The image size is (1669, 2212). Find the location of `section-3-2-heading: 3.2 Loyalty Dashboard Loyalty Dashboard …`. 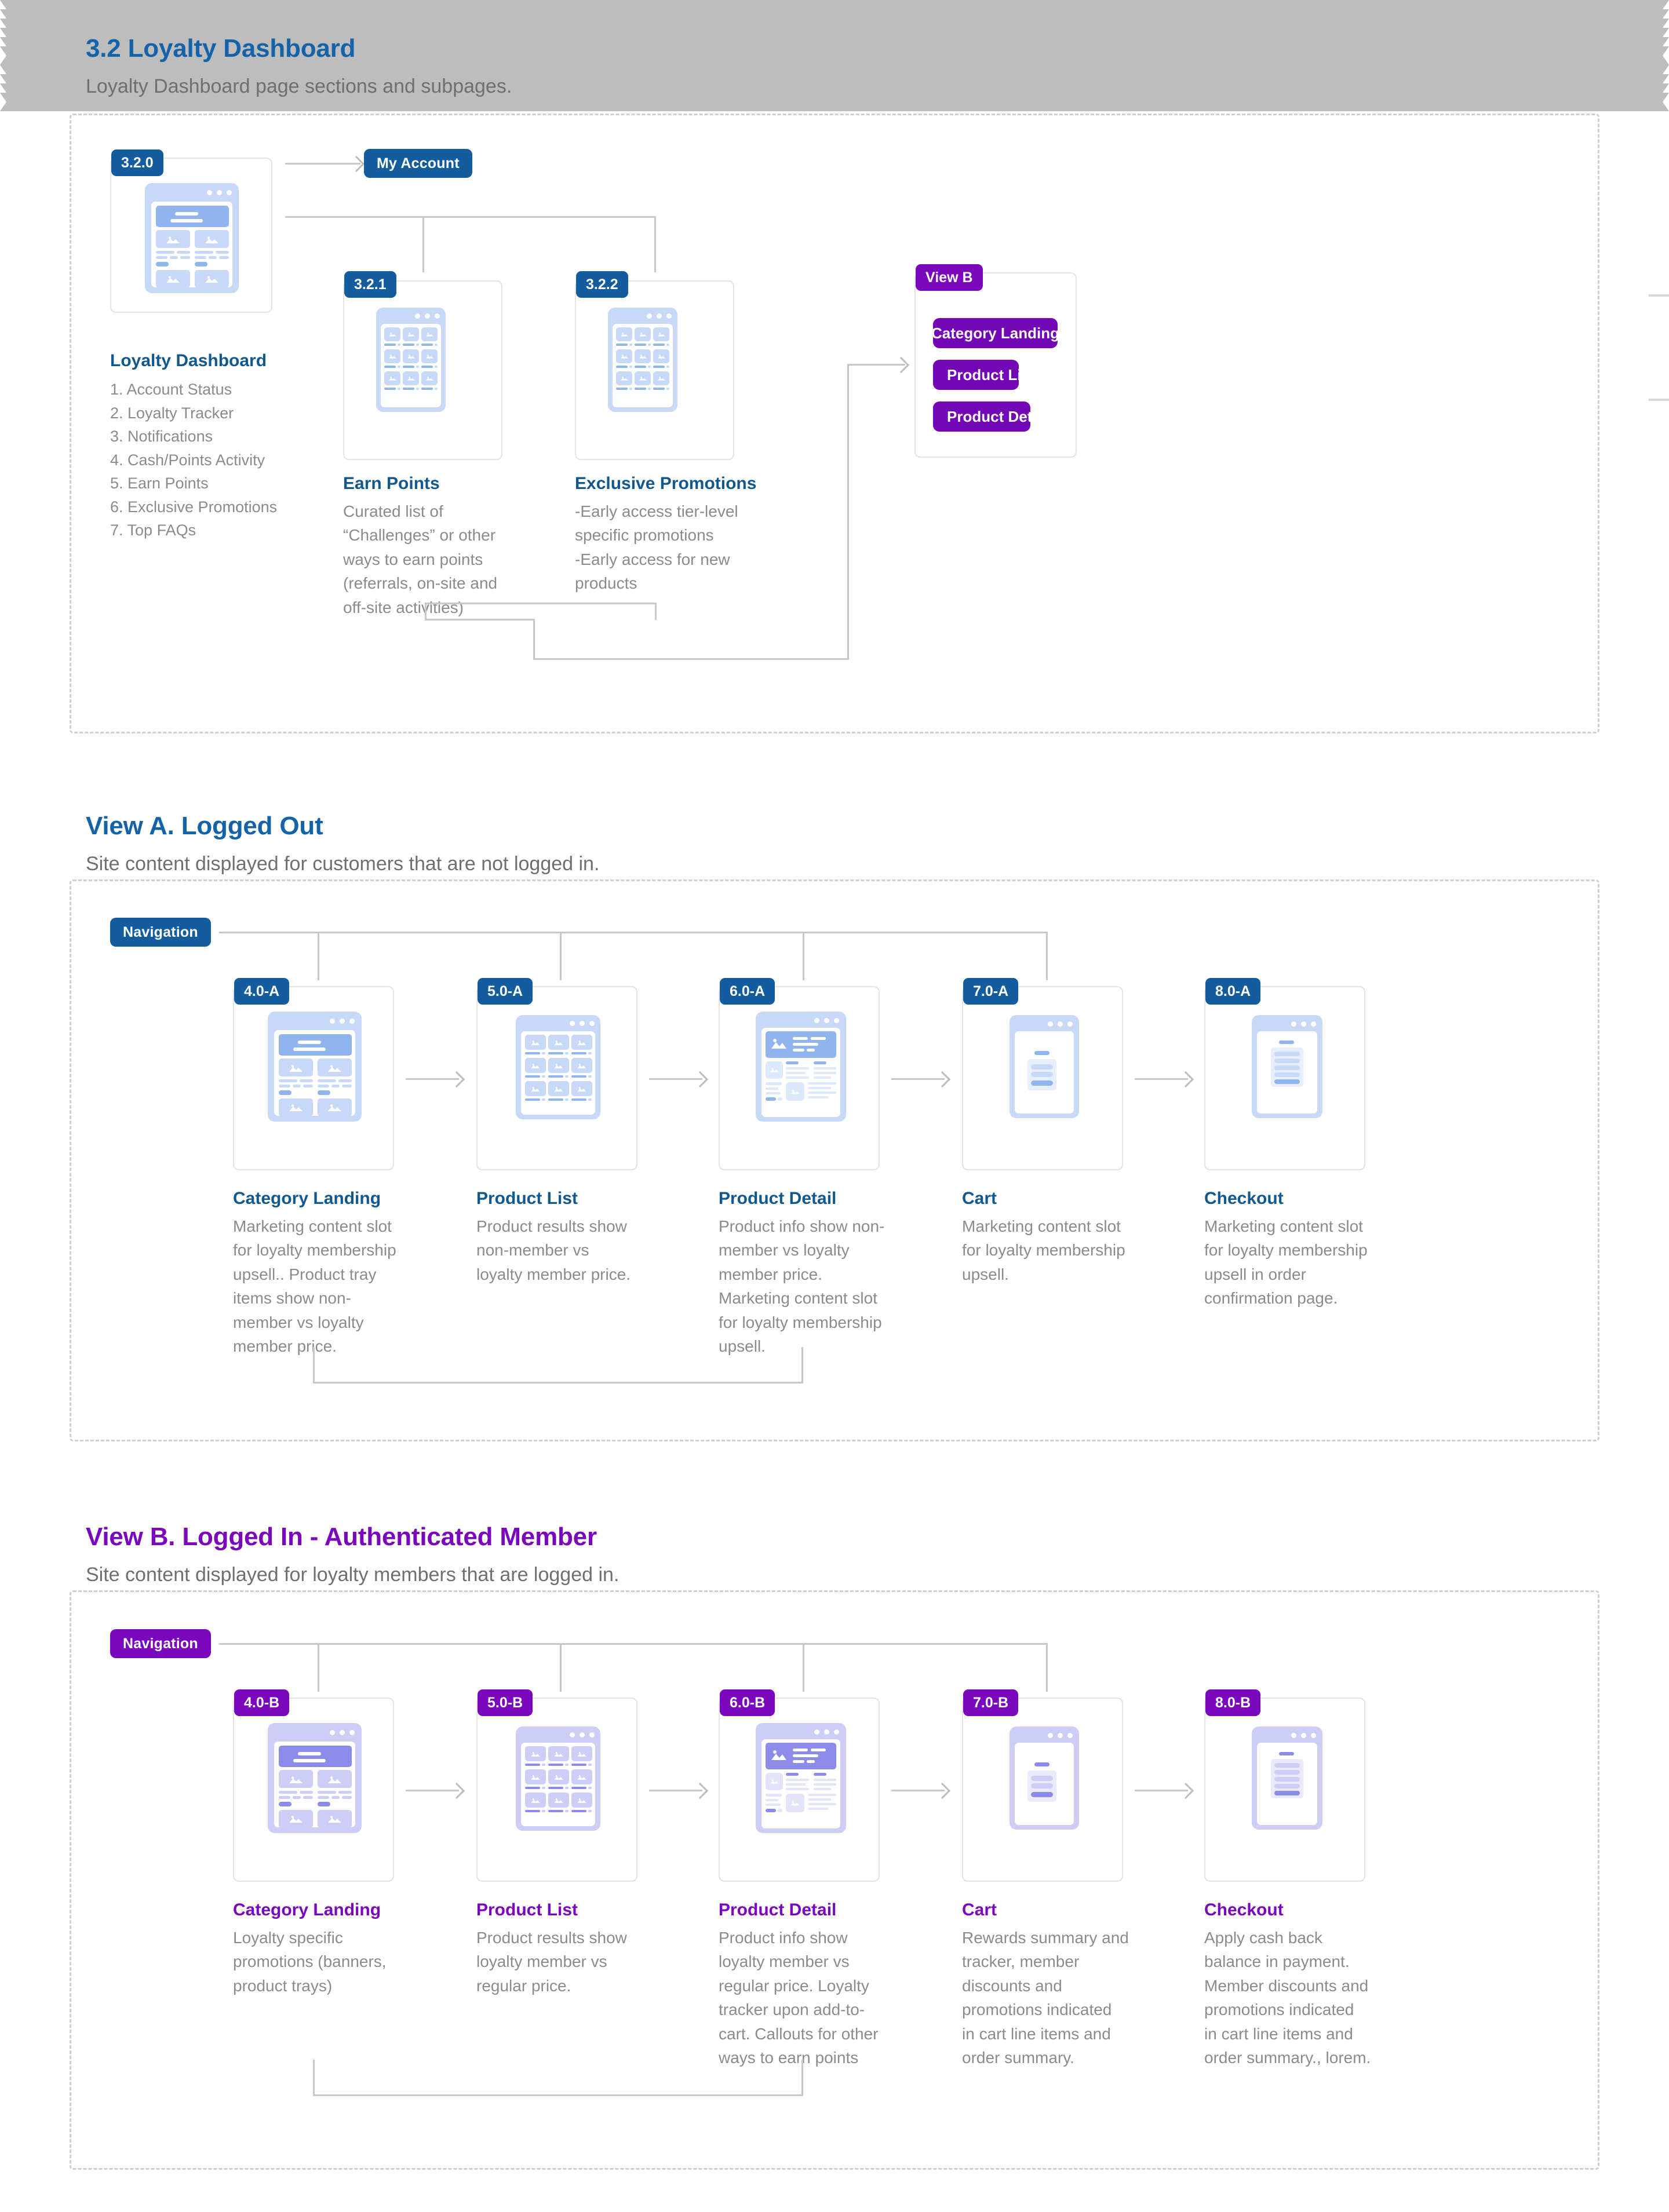

section-3-2-heading: 3.2 Loyalty Dashboard Loyalty Dashboard … is located at coordinates (299, 67).